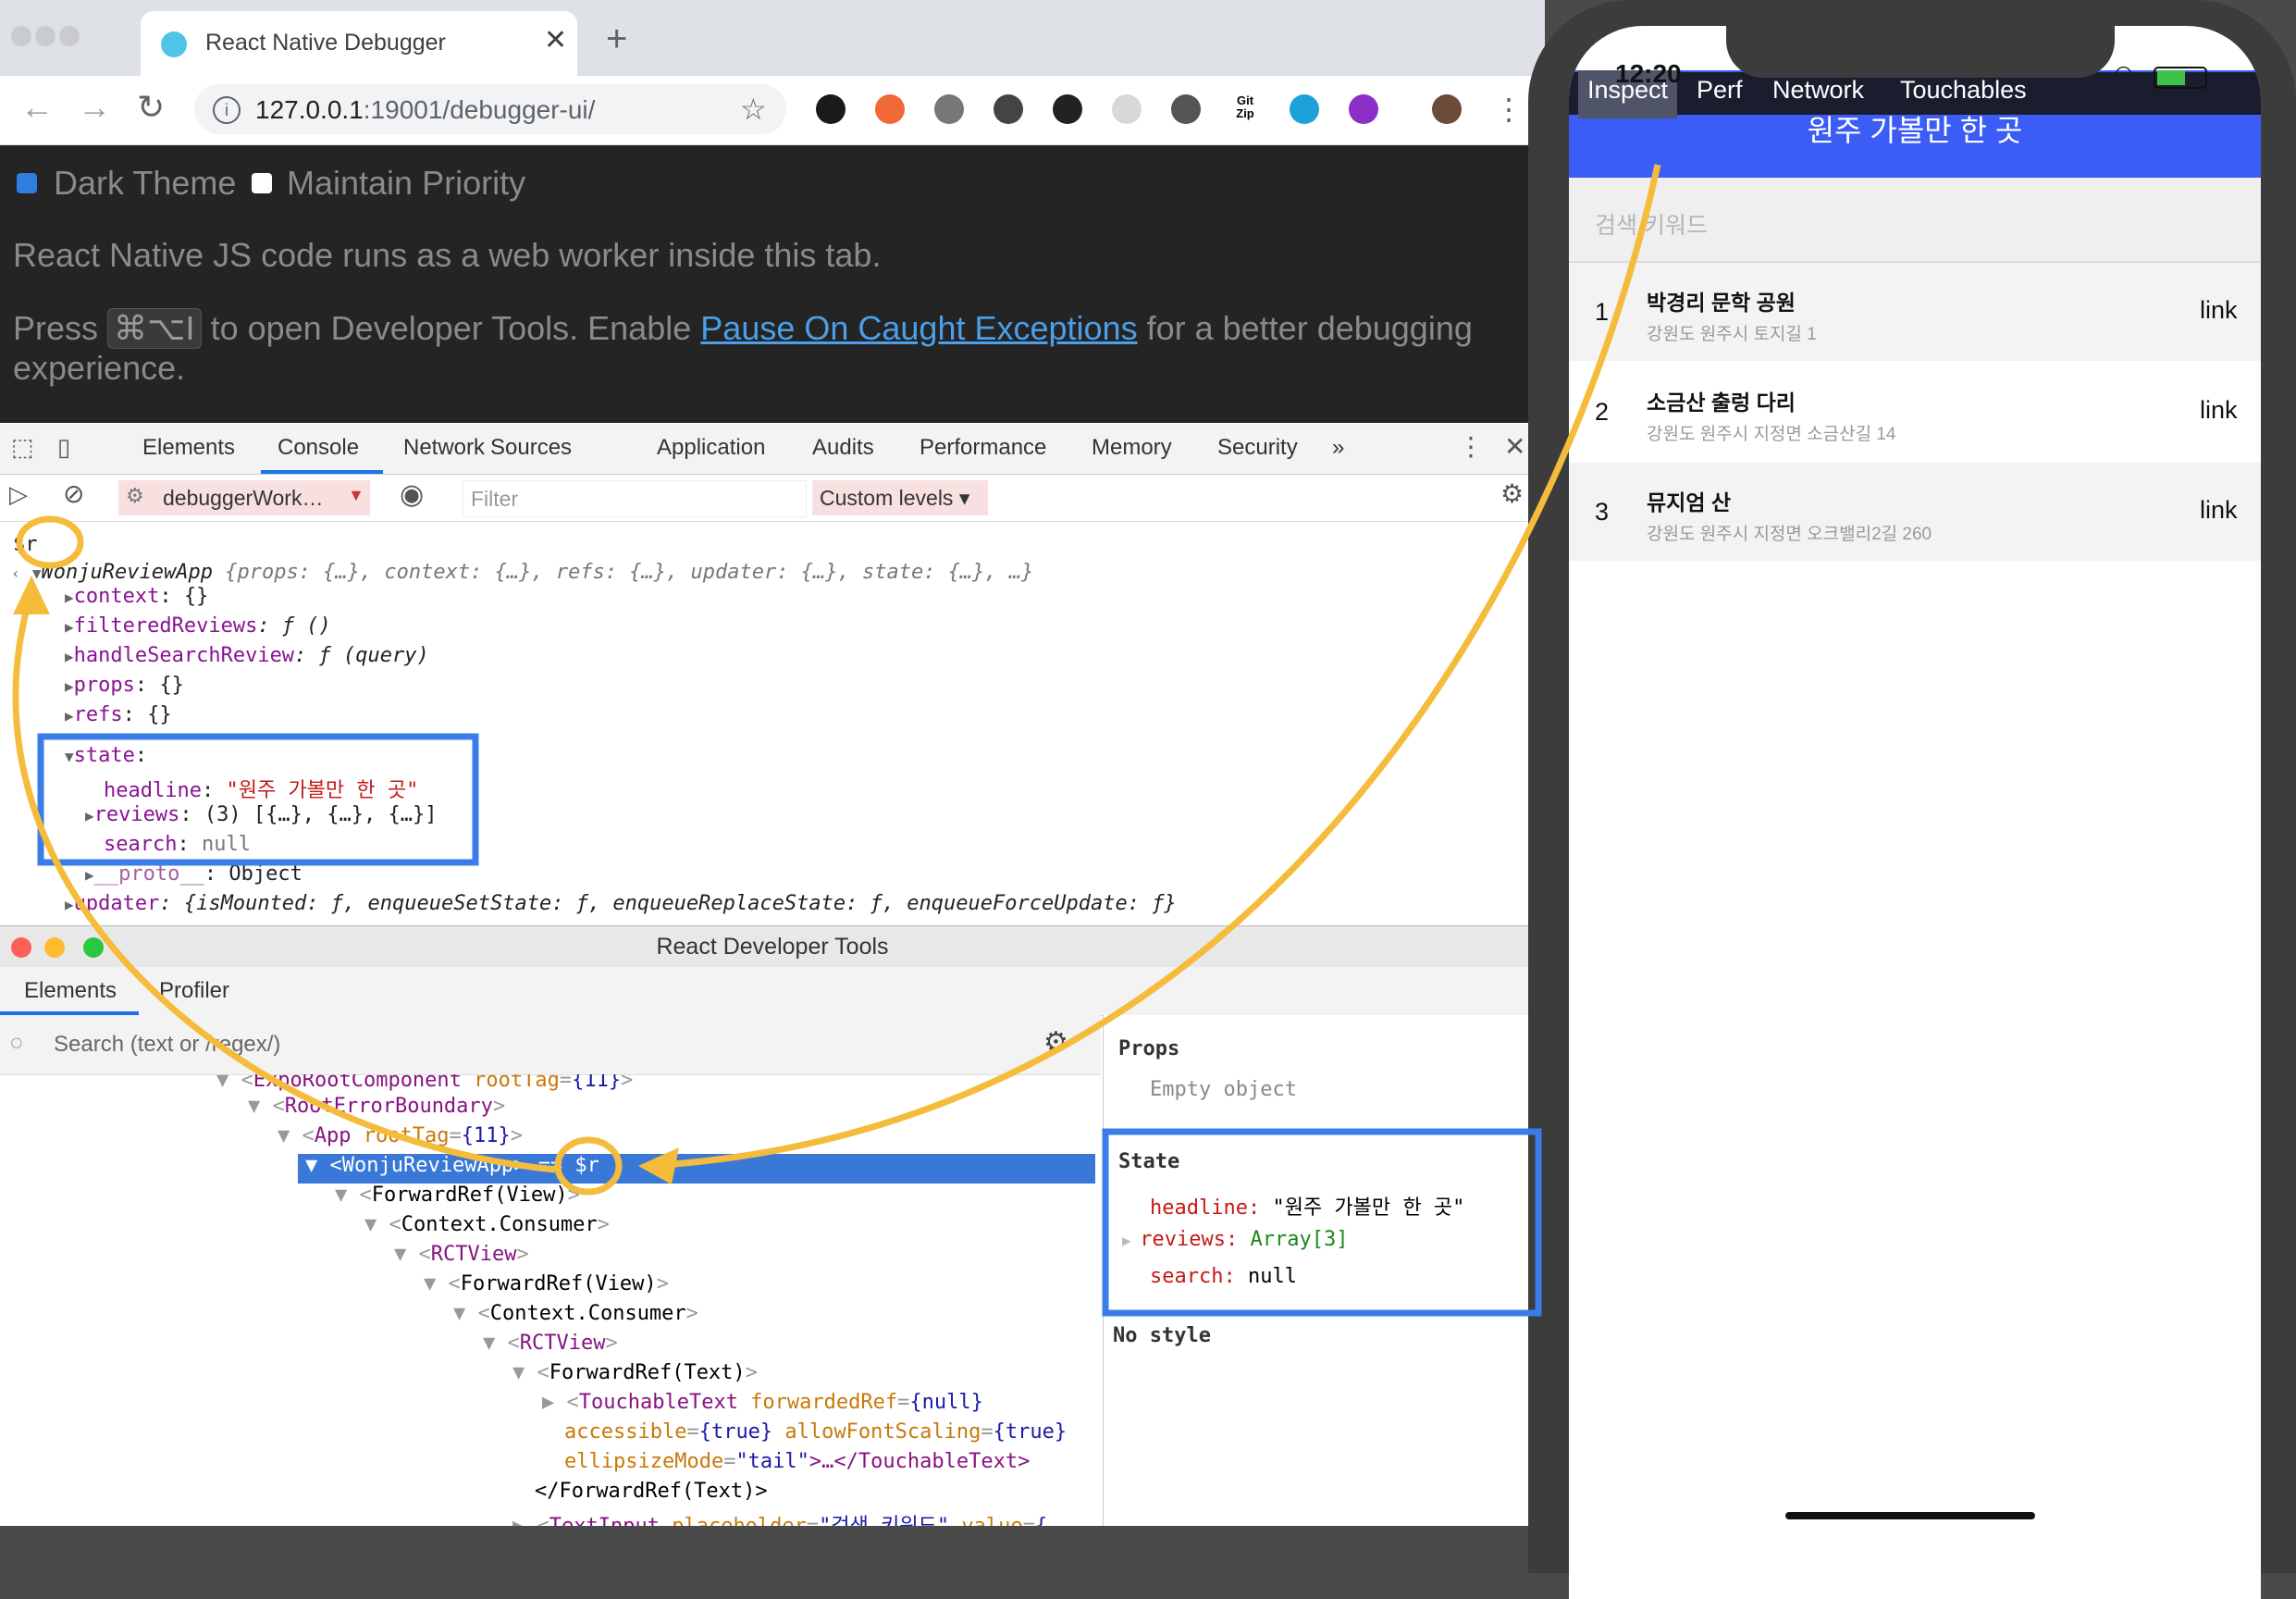 The height and width of the screenshot is (1599, 2296). I want to click on state-highlight-box-console, so click(258, 799).